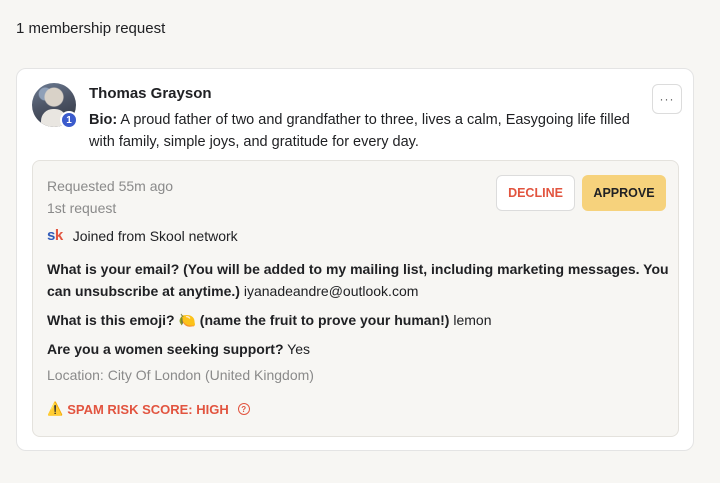  What do you see at coordinates (55, 235) in the screenshot?
I see `skool-logo-icon: sk` at bounding box center [55, 235].